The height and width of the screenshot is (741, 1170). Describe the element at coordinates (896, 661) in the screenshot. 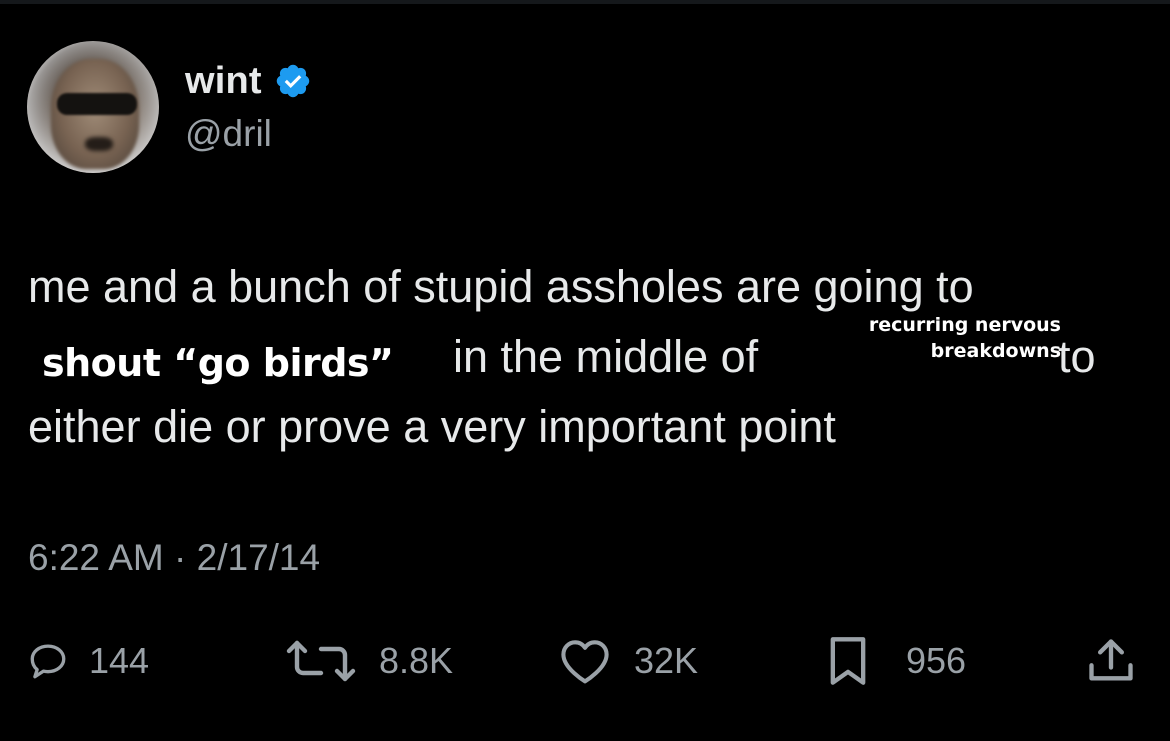

I see `bookmark-button: 956` at that location.